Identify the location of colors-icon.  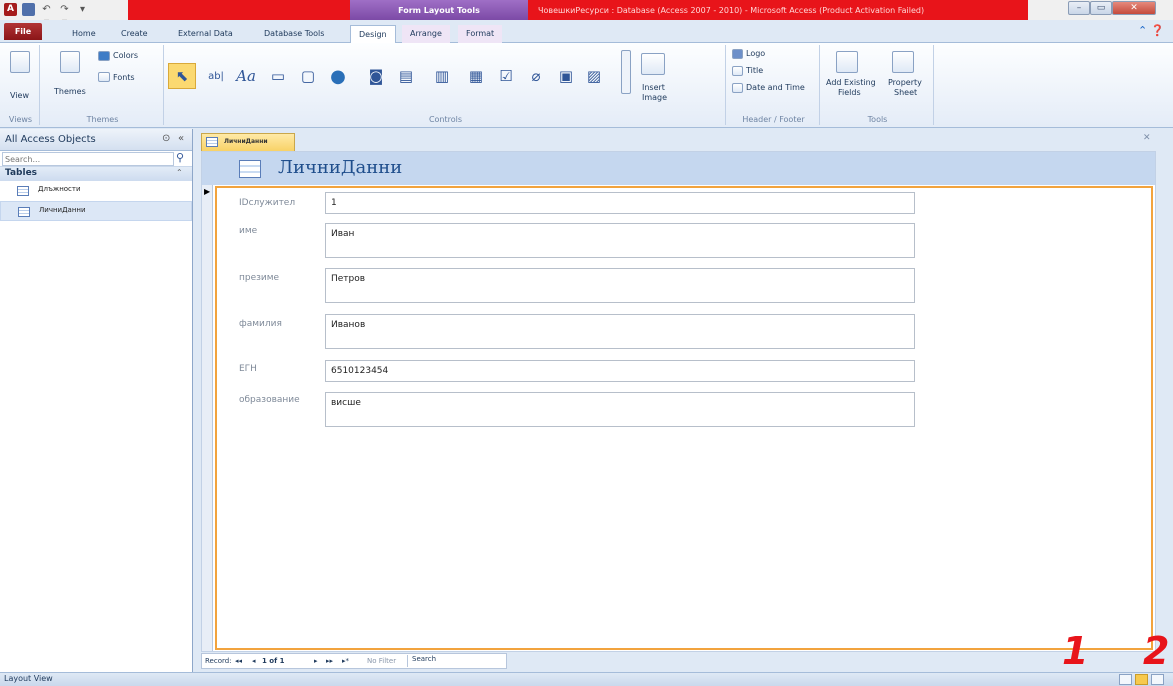
(104, 56).